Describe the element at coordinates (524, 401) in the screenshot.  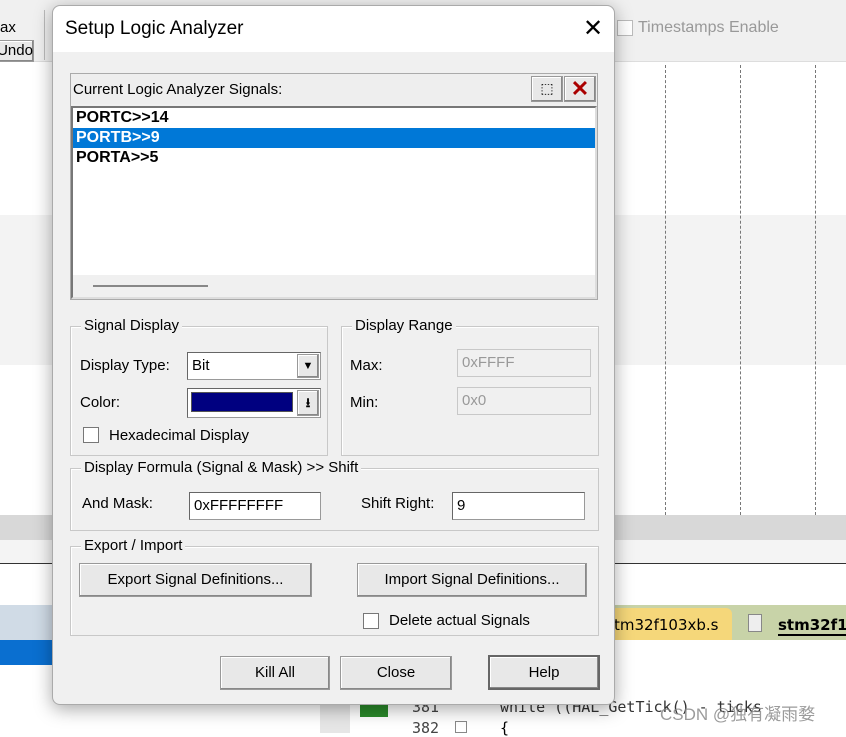
I see `min-input: 0x0` at that location.